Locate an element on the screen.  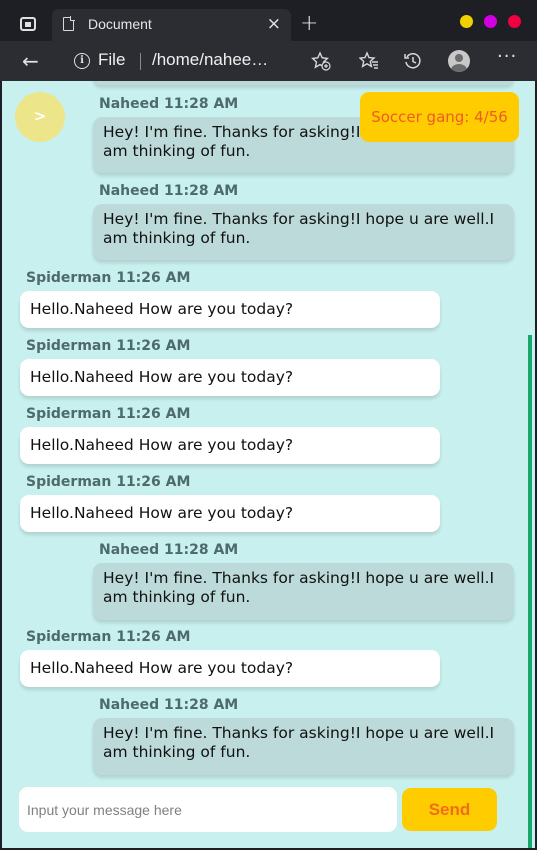
window-menu-icon is located at coordinates (28, 24).